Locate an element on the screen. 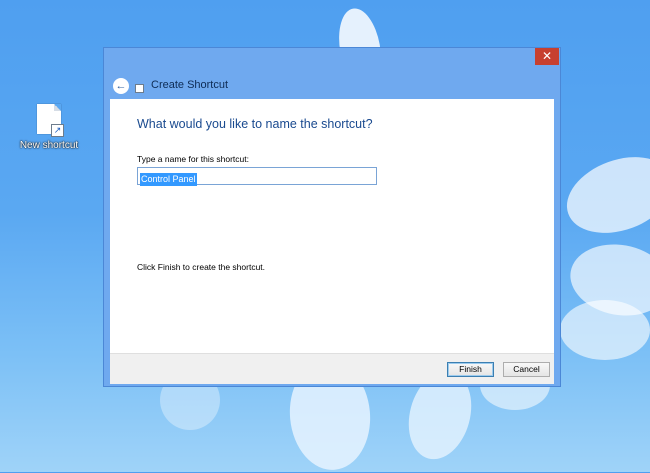 The height and width of the screenshot is (473, 650). desktop-shortcut: ↗ New shortcut is located at coordinates (49, 127).